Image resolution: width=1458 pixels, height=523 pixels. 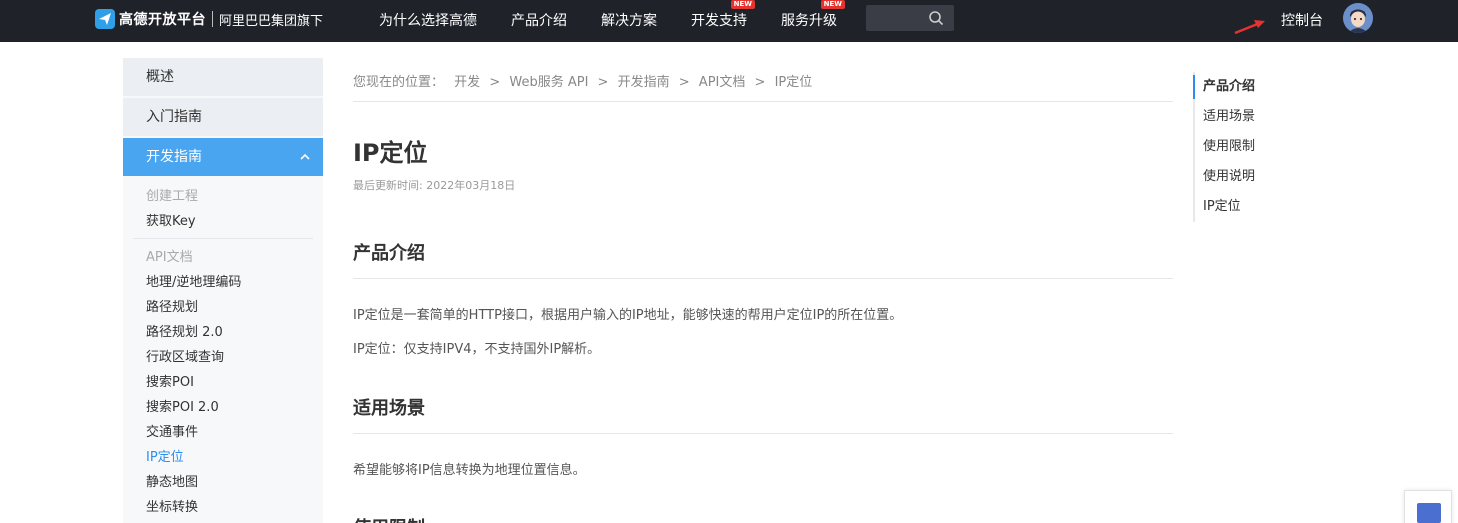 What do you see at coordinates (629, 20) in the screenshot?
I see `nav-solutions: 解决方案` at bounding box center [629, 20].